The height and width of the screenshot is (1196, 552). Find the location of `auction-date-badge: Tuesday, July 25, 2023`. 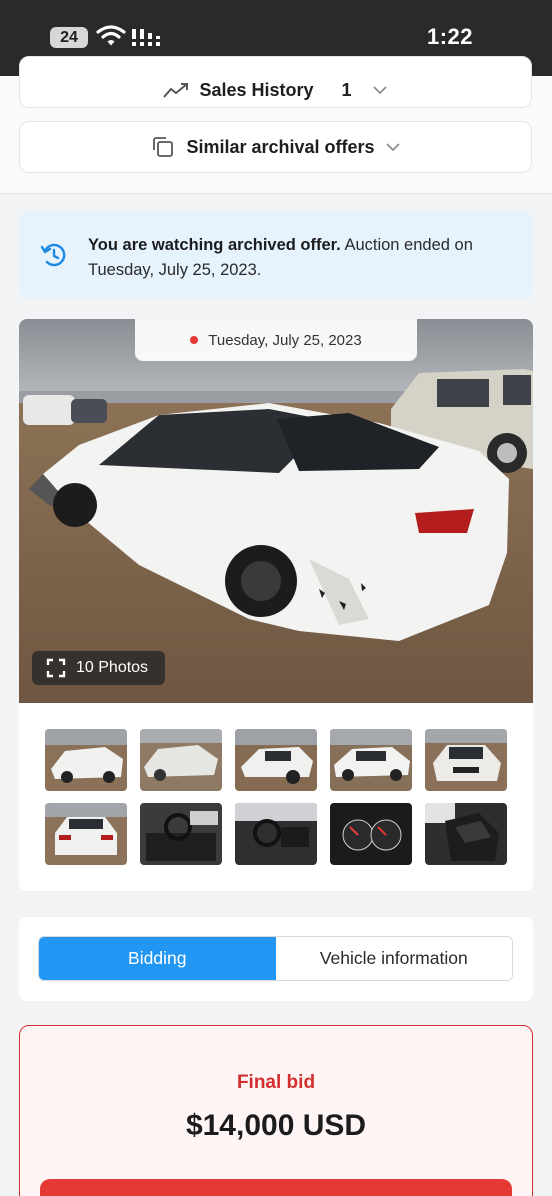

auction-date-badge: Tuesday, July 25, 2023 is located at coordinates (276, 340).